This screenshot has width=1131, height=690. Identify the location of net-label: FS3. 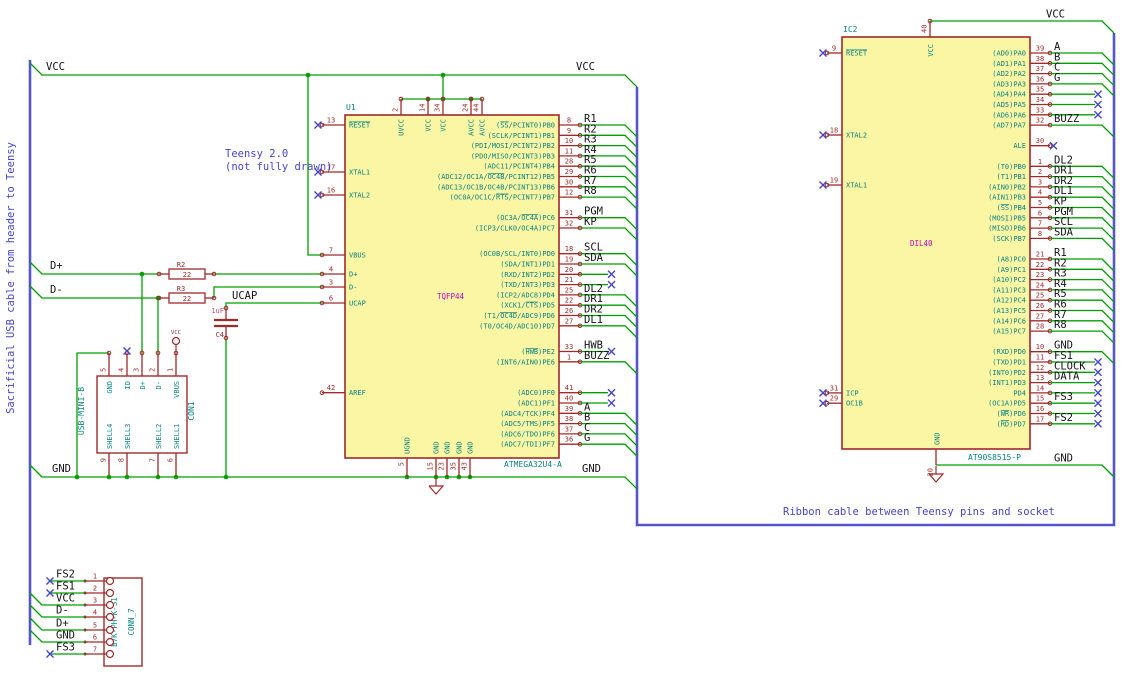
(65, 648).